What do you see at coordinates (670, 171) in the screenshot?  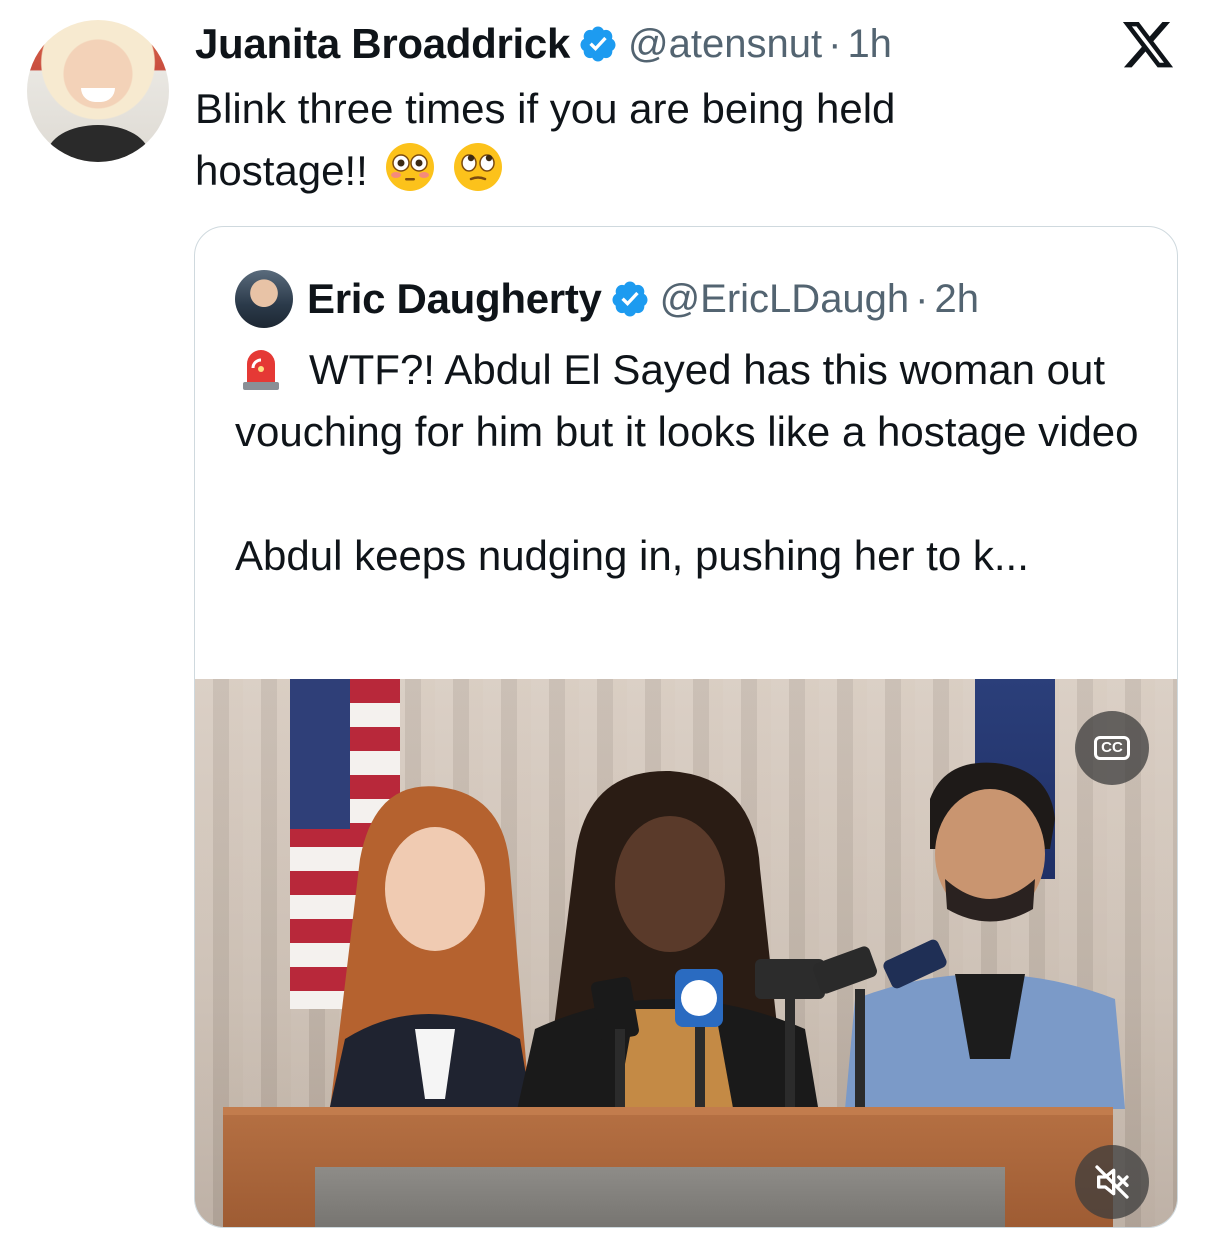 I see `tweet-text-line-2: hostage!!` at bounding box center [670, 171].